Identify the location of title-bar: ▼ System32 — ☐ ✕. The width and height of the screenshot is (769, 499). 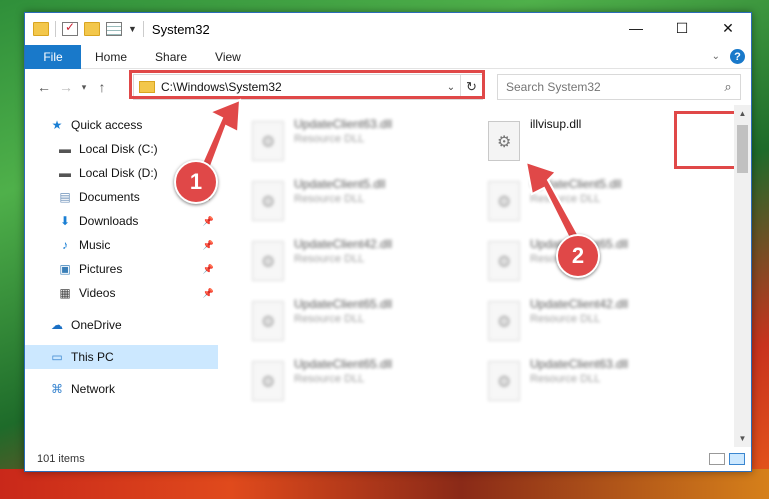
(388, 29).